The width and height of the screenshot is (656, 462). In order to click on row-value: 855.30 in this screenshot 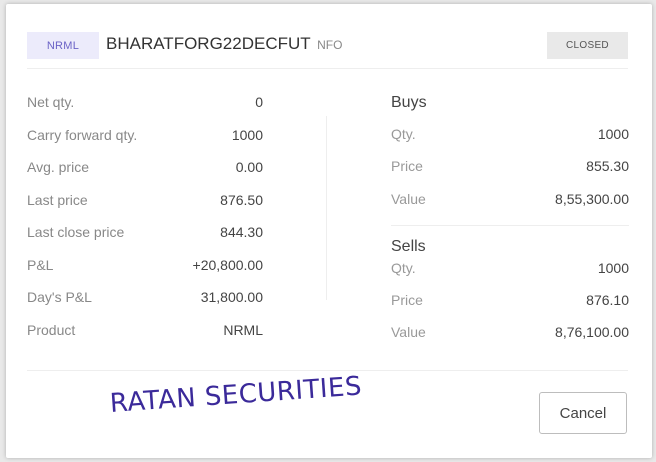, I will do `click(607, 166)`.